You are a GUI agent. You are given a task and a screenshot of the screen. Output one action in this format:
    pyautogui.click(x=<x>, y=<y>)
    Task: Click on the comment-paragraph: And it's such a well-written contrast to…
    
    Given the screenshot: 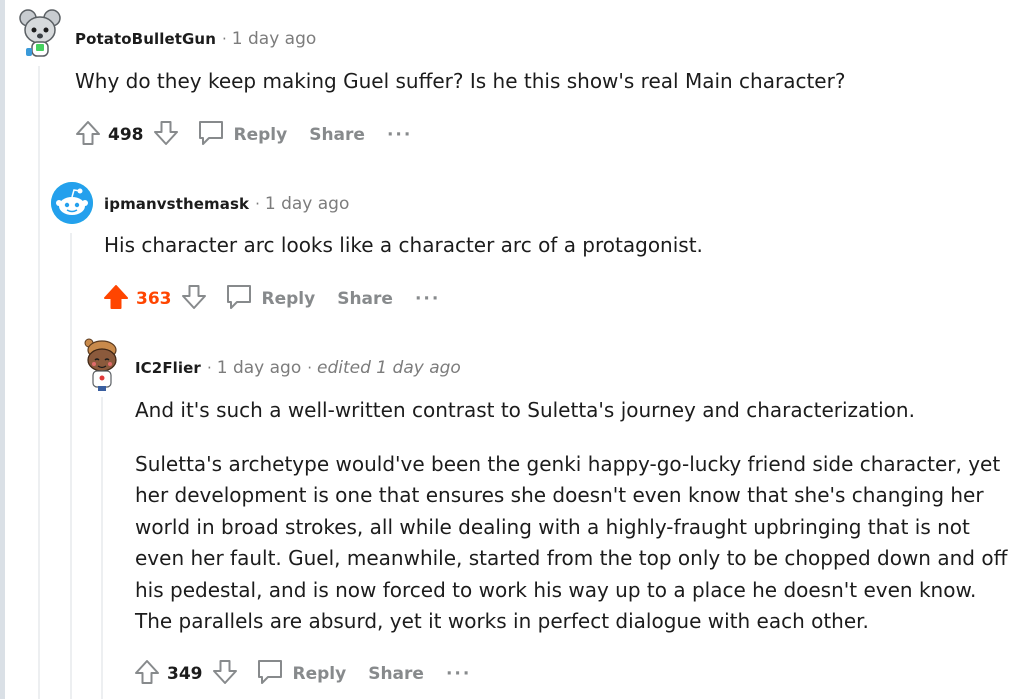 What is the action you would take?
    pyautogui.click(x=525, y=410)
    